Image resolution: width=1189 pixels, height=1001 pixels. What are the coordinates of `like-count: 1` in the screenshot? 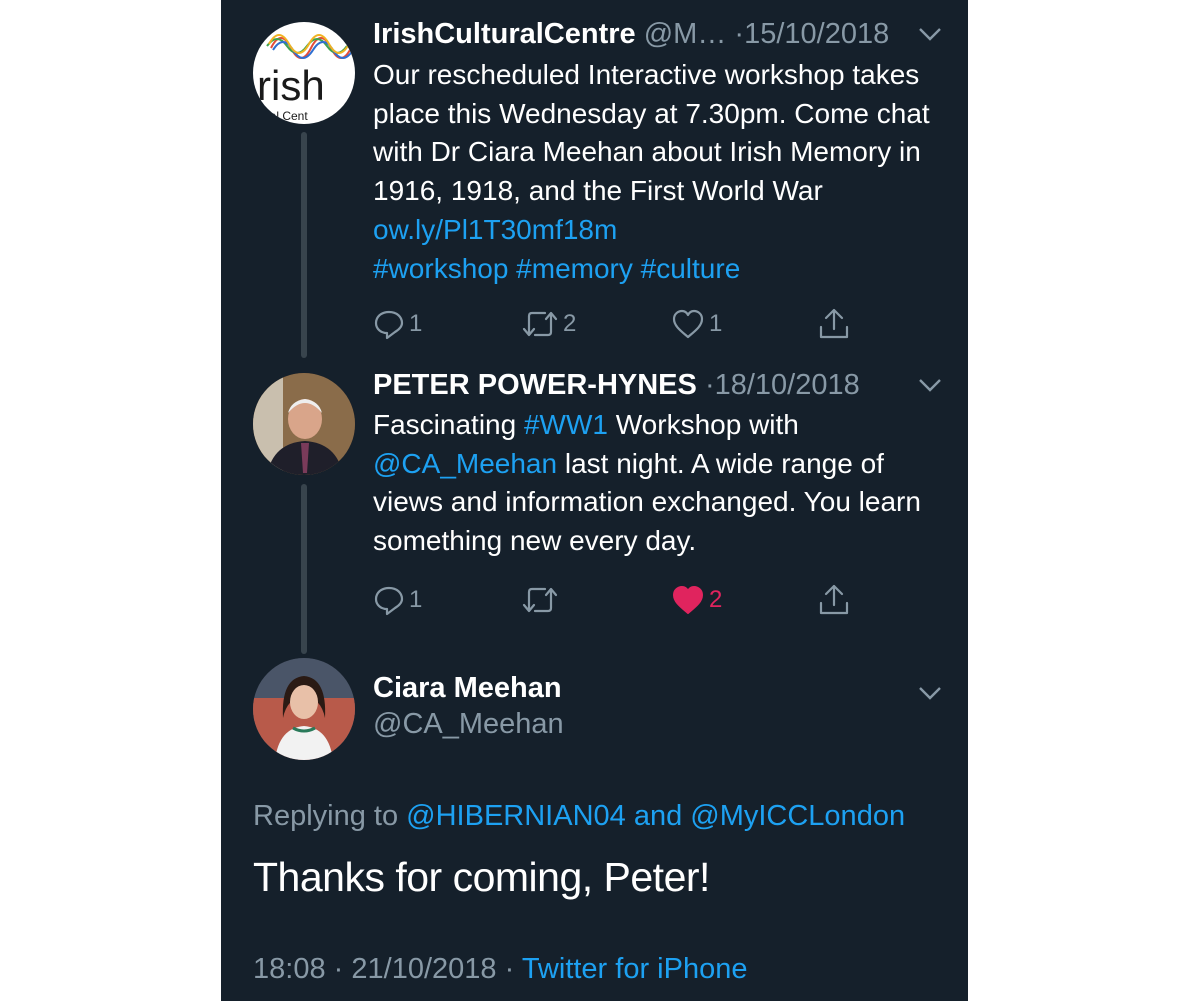 It's located at (716, 323).